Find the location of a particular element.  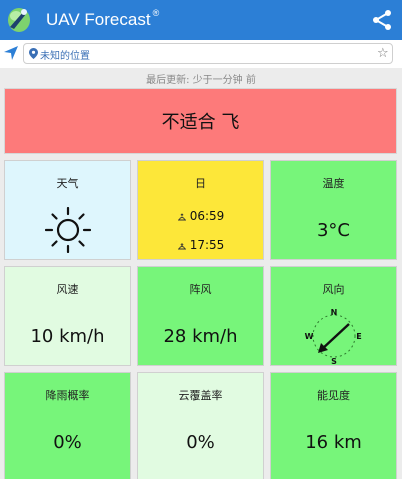

location-pin-icon is located at coordinates (33, 53).